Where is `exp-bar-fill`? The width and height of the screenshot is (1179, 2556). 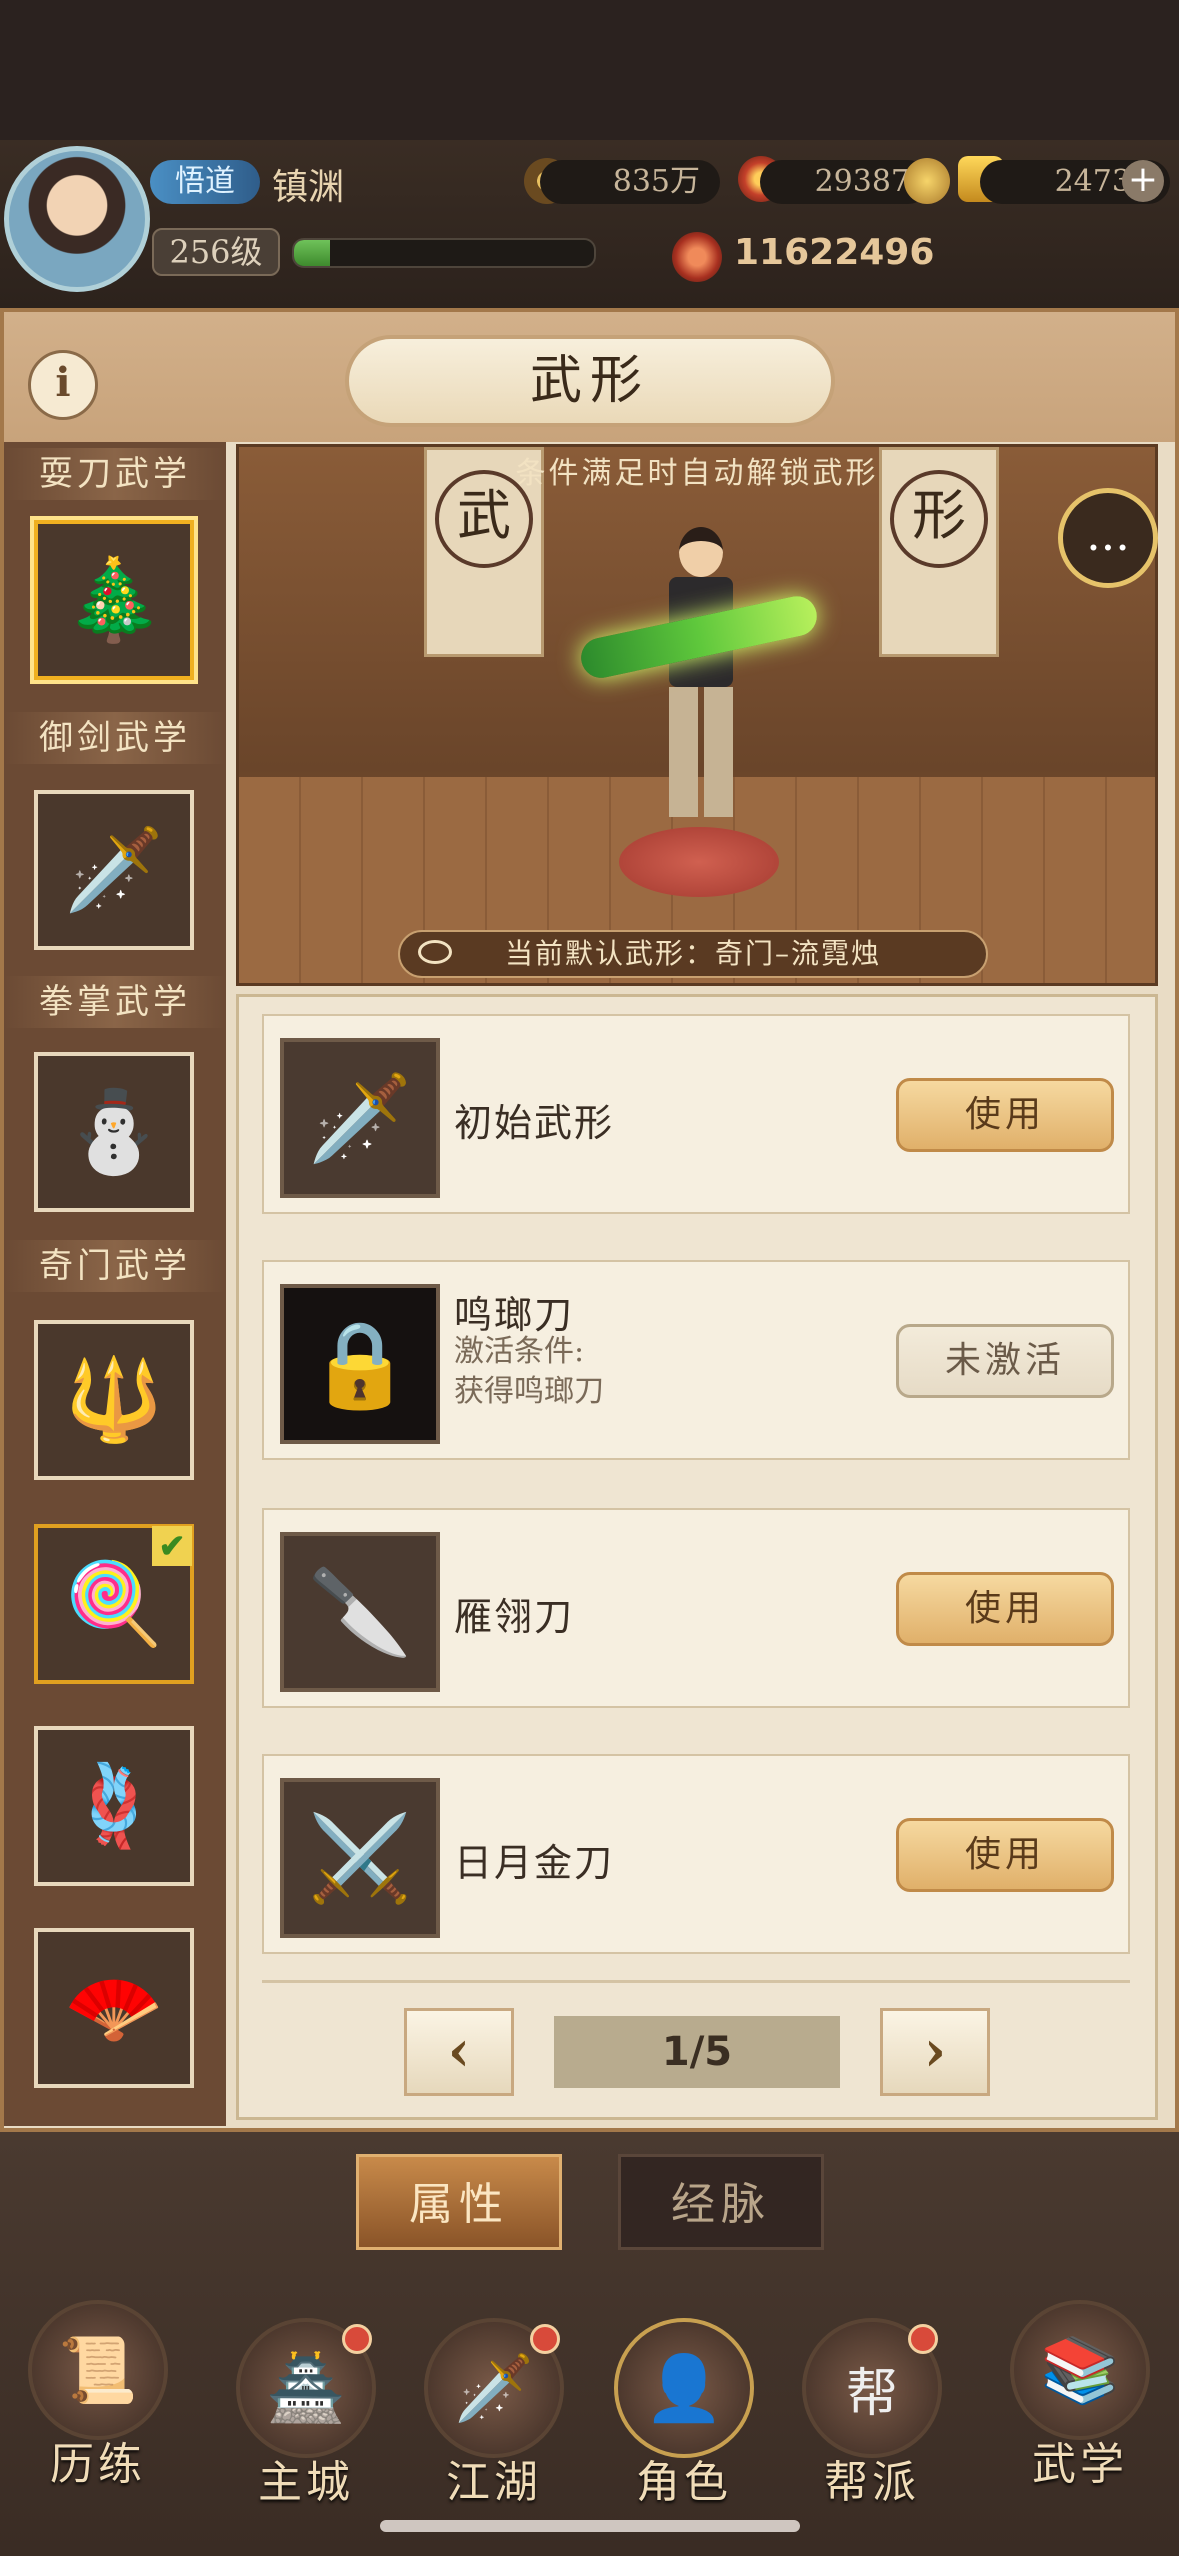
exp-bar-fill is located at coordinates (312, 253).